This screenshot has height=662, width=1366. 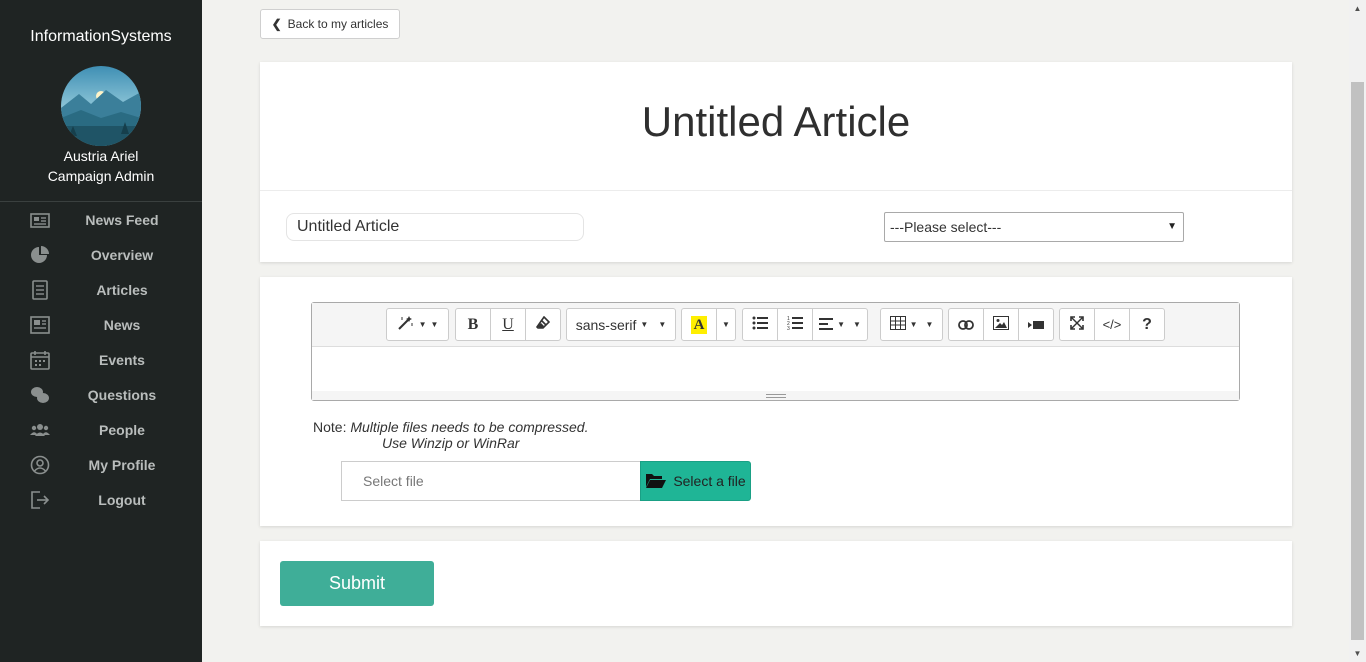 What do you see at coordinates (451, 443) in the screenshot?
I see `note-line-2: Use Winzip or WinRar` at bounding box center [451, 443].